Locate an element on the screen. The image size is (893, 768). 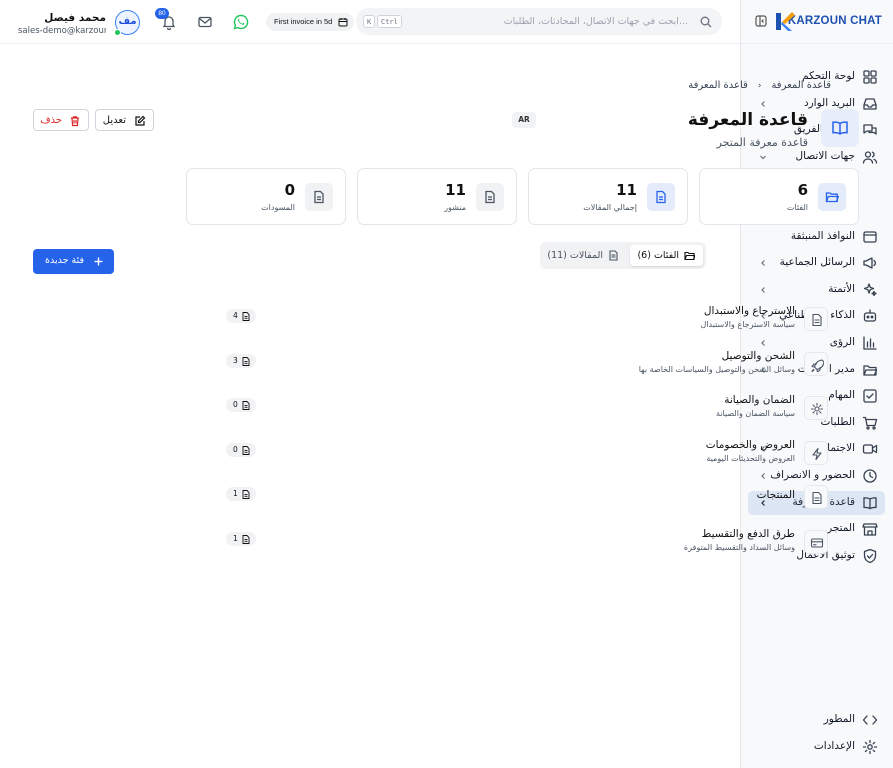
stat-label: منشور is located at coordinates (455, 207).